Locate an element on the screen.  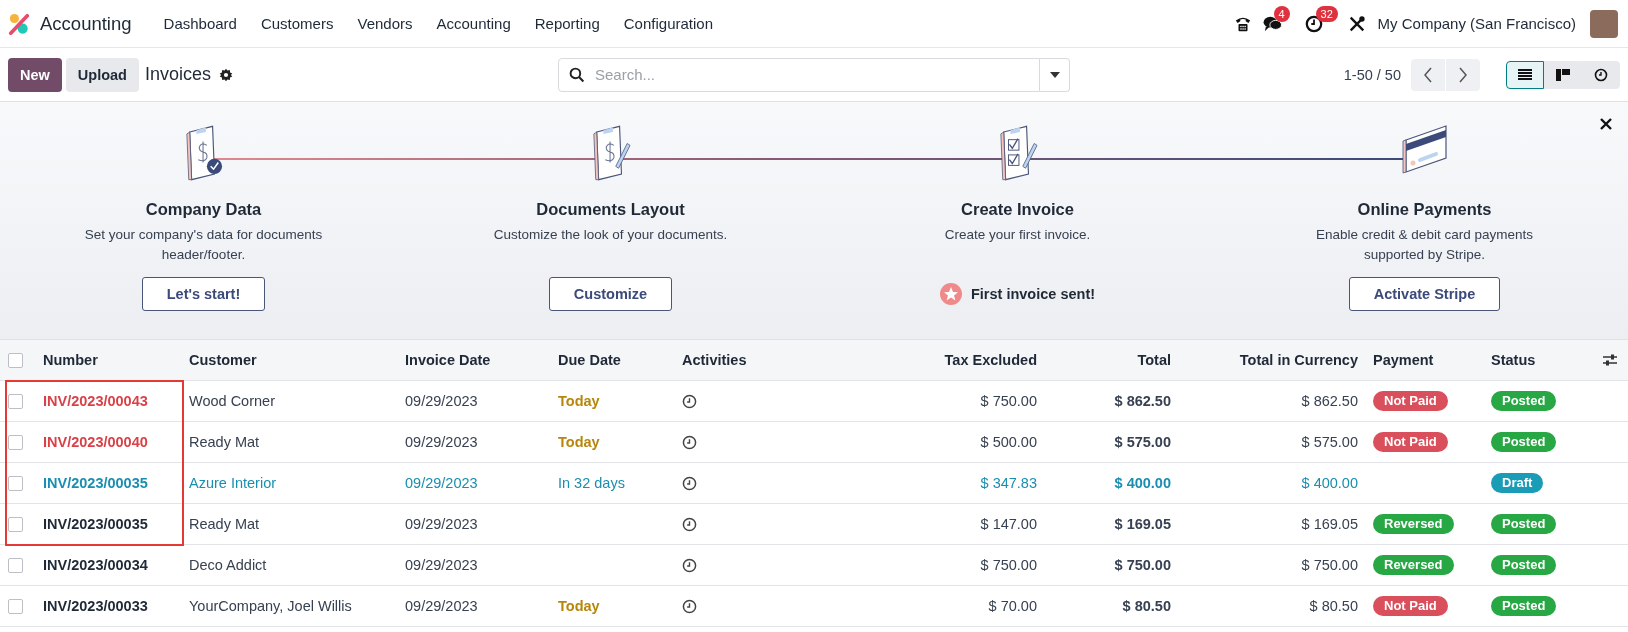
settings-icon is located at coordinates (226, 74).